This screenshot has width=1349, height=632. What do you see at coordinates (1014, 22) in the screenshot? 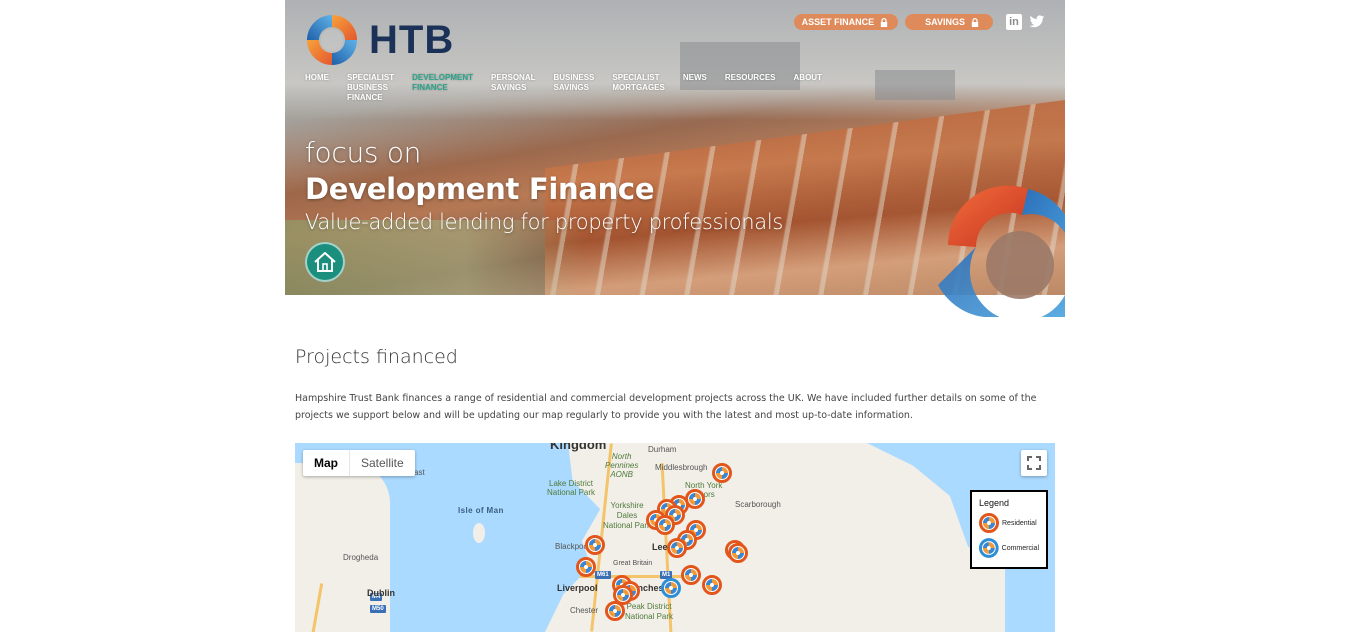
I see `linkedin-icon: in` at bounding box center [1014, 22].